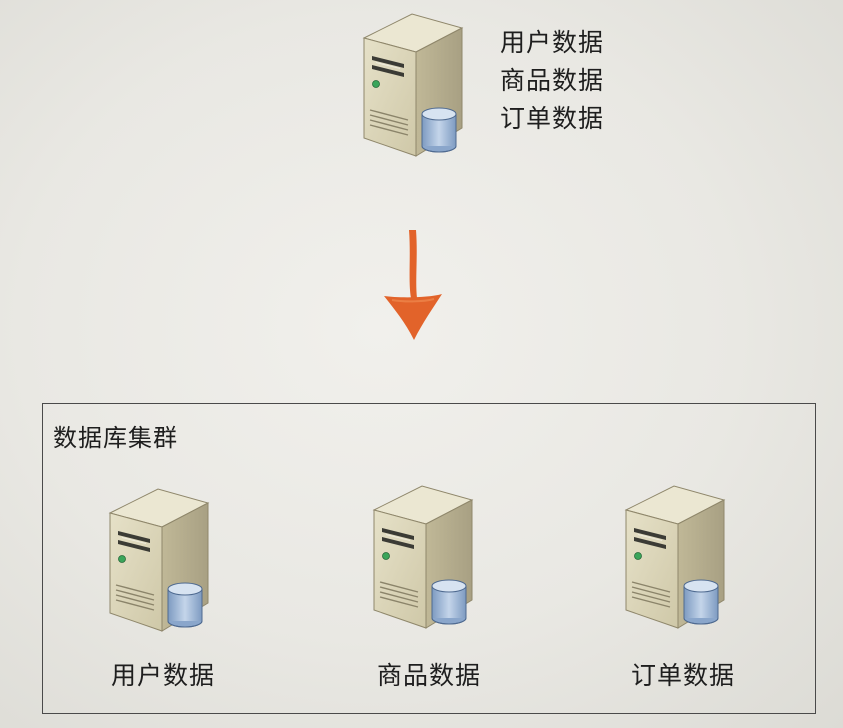 This screenshot has width=843, height=728. What do you see at coordinates (682, 675) in the screenshot?
I see `cluster-label-order-data: 订单数据` at bounding box center [682, 675].